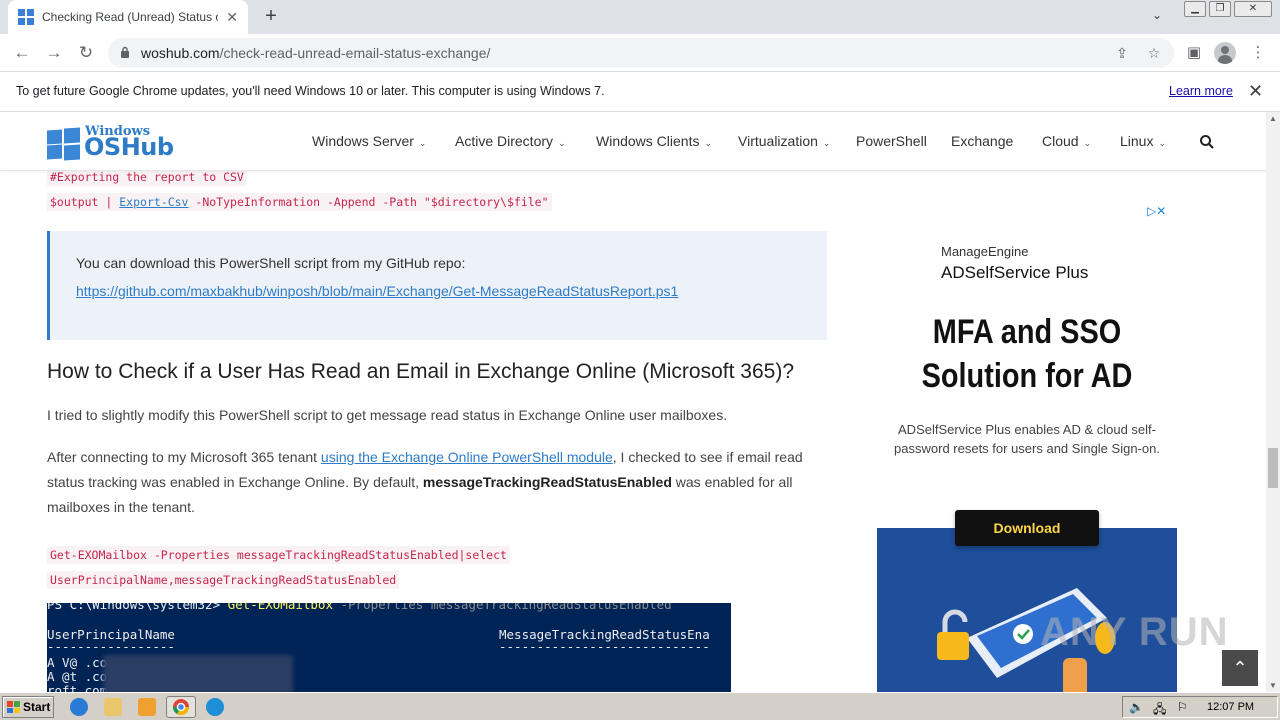 This screenshot has height=720, width=1280. What do you see at coordinates (891, 141) in the screenshot?
I see `nav-powershell: PowerShell` at bounding box center [891, 141].